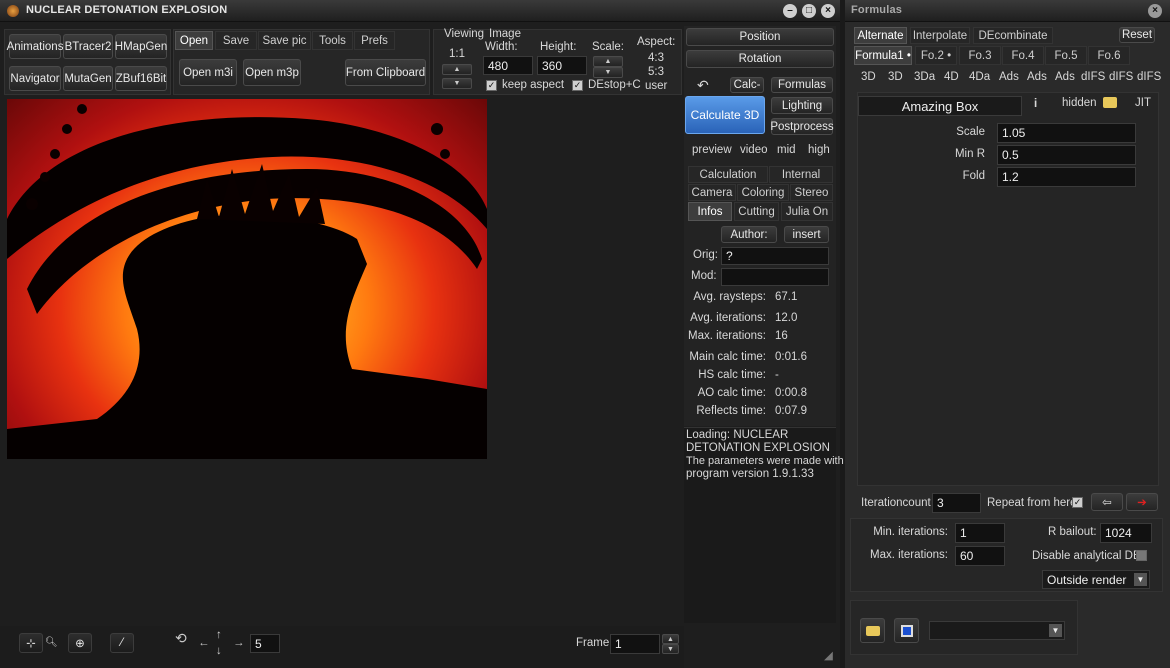 This screenshot has height=668, width=1170. Describe the element at coordinates (790, 11) in the screenshot. I see `minimize-icon: –` at that location.